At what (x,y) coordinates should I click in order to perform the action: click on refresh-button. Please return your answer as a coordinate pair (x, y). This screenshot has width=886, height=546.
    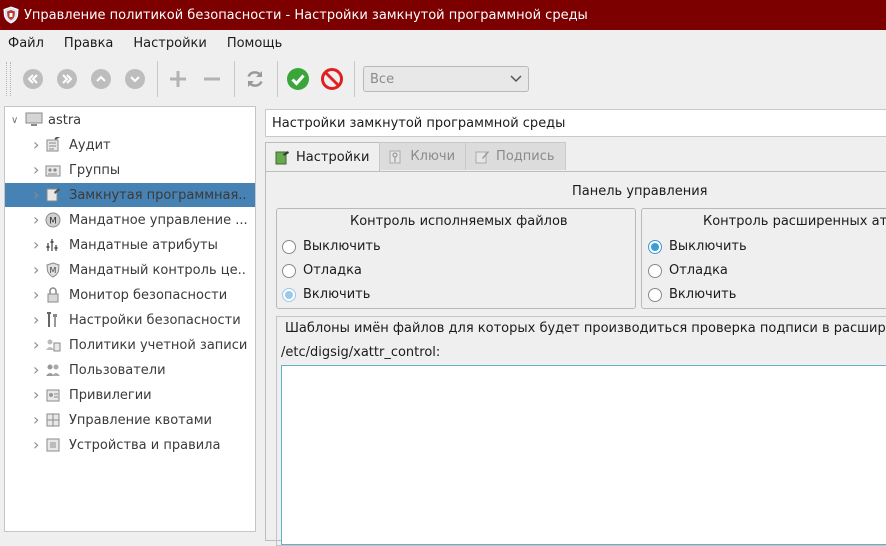
    Looking at the image, I should click on (255, 79).